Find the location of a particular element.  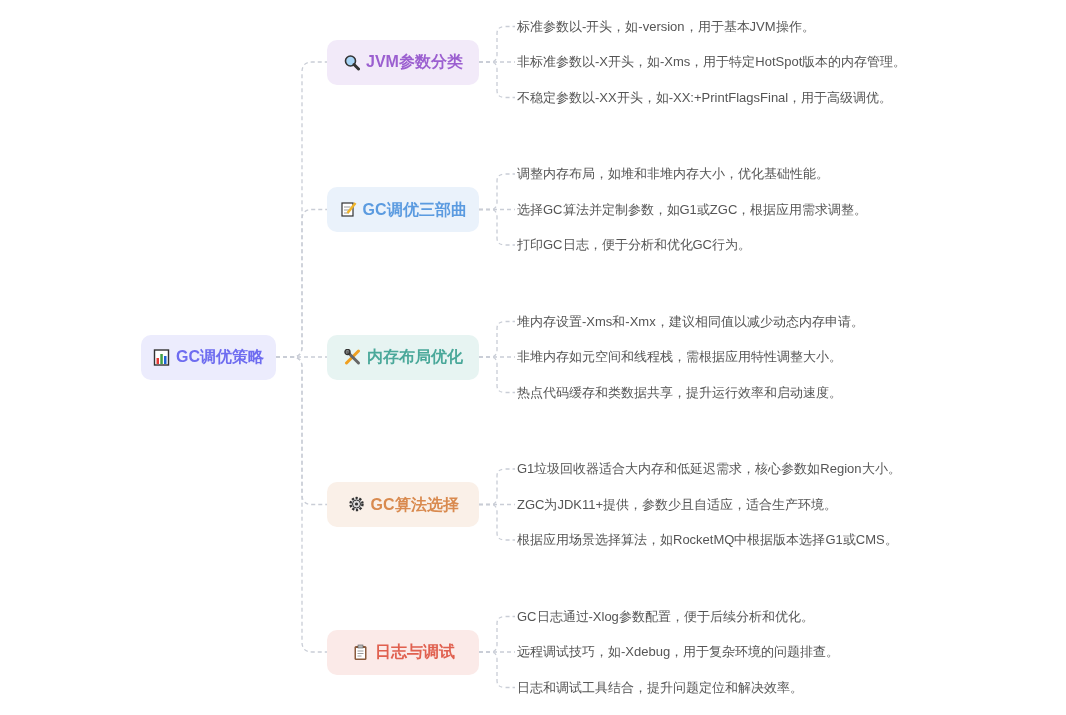

leaf-topic-text: 不稳定参数以-XX开头，如-XX:+PrintFlagsFinal，用于高级调优。 is located at coordinates (705, 97).